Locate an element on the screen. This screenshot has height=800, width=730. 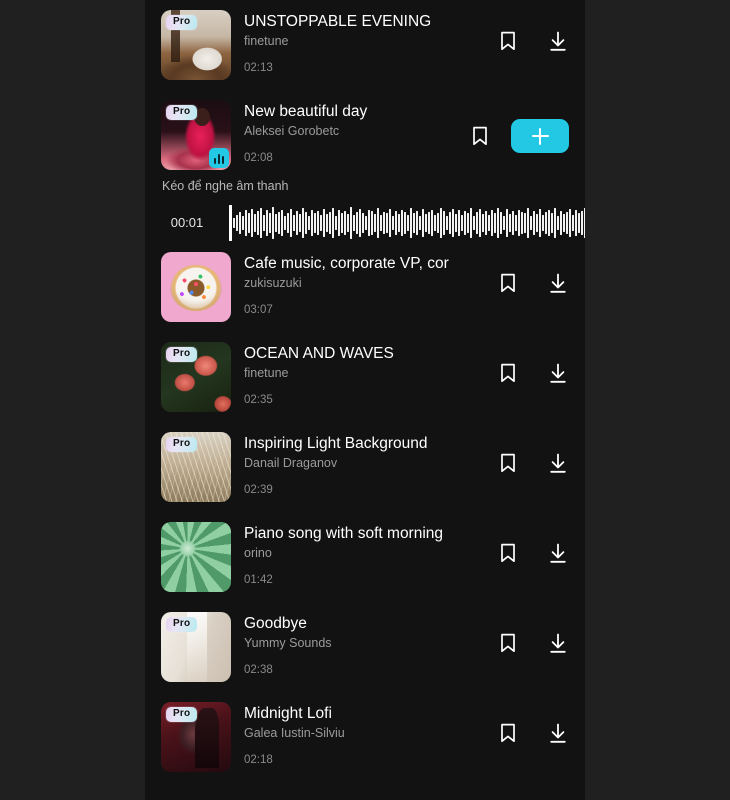
track-title: UNSTOPPABLE EVENING is located at coordinates (338, 21).